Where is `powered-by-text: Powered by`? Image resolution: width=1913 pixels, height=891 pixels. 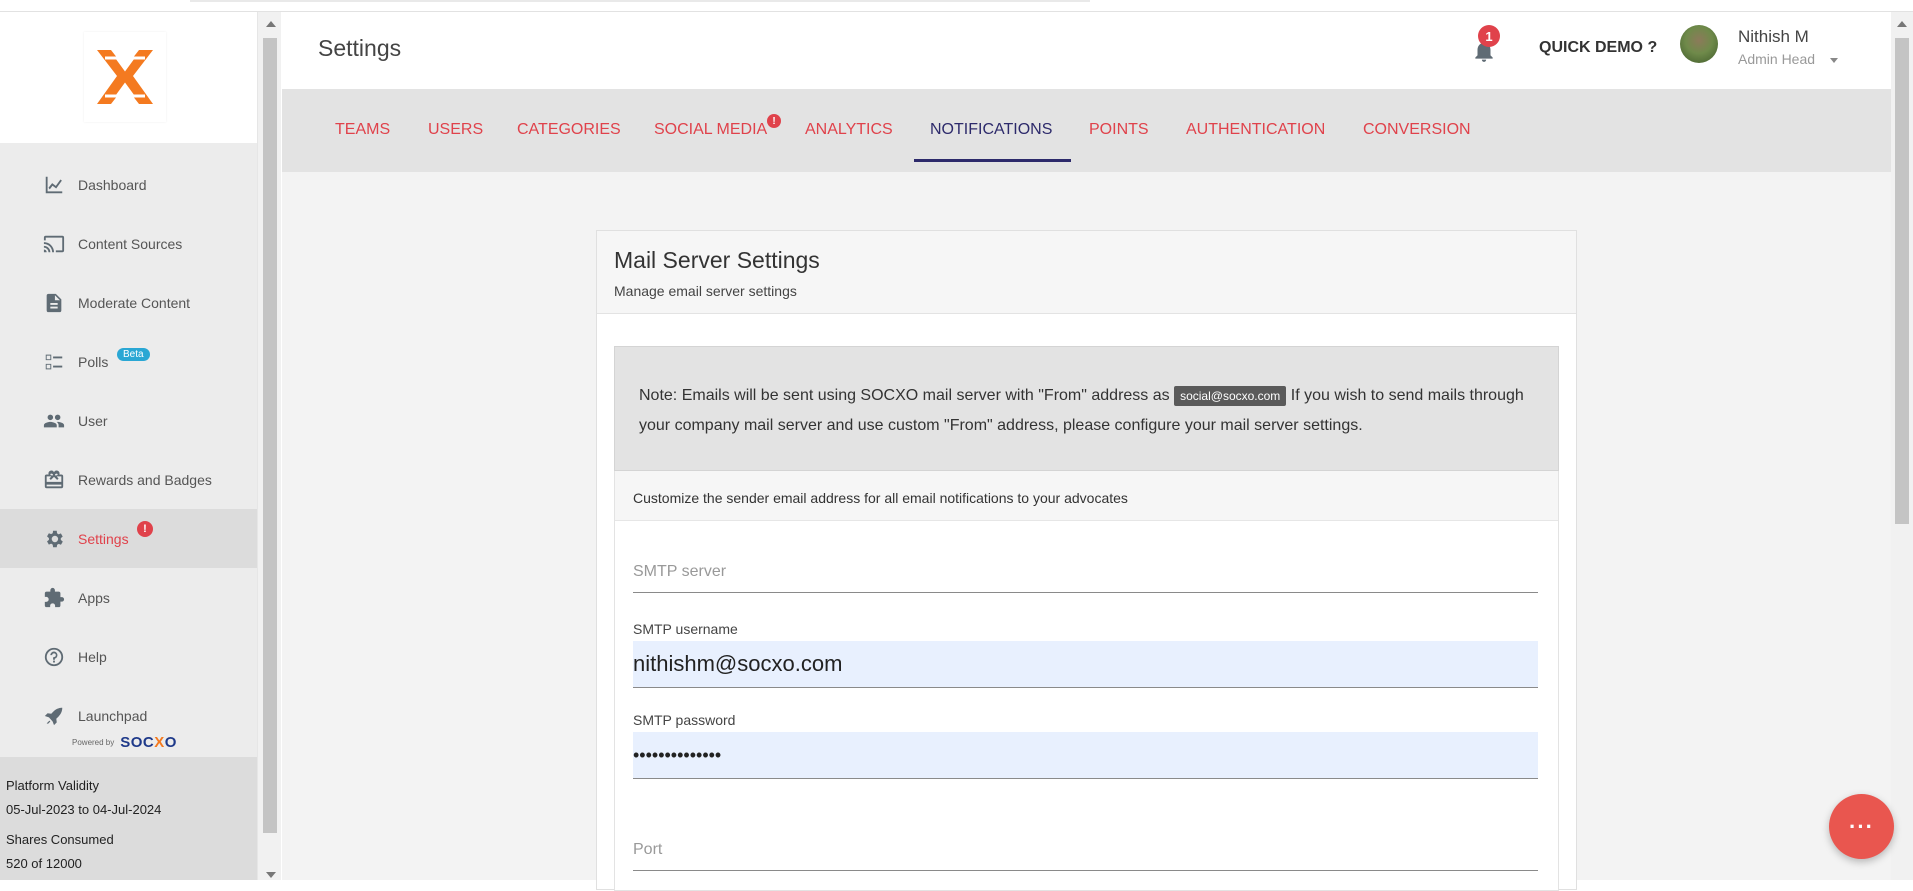
powered-by-text: Powered by is located at coordinates (93, 742).